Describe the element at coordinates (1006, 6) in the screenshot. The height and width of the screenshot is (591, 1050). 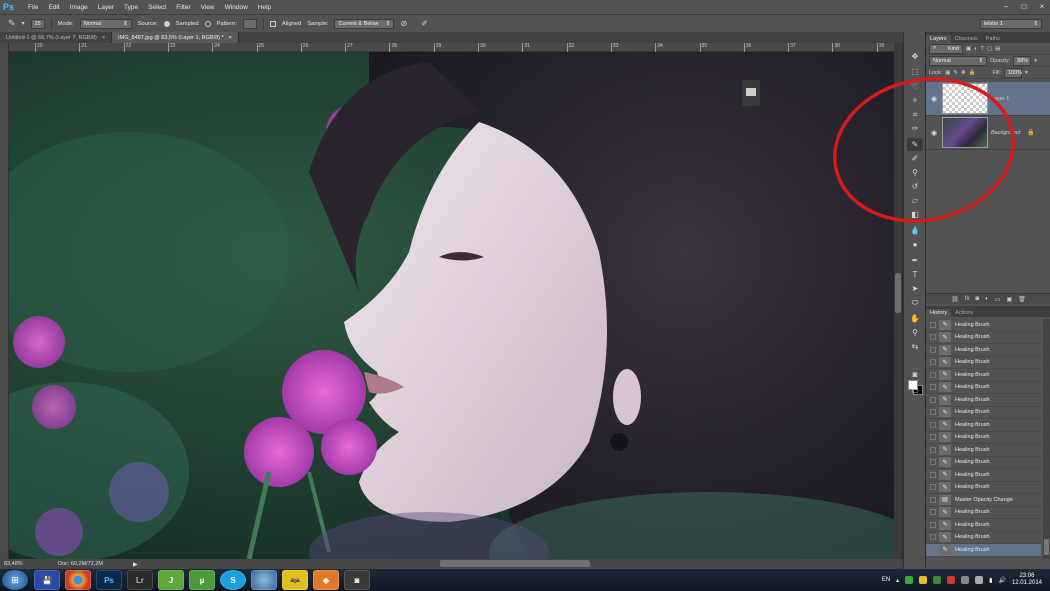
I see `minimize-icon: –` at that location.